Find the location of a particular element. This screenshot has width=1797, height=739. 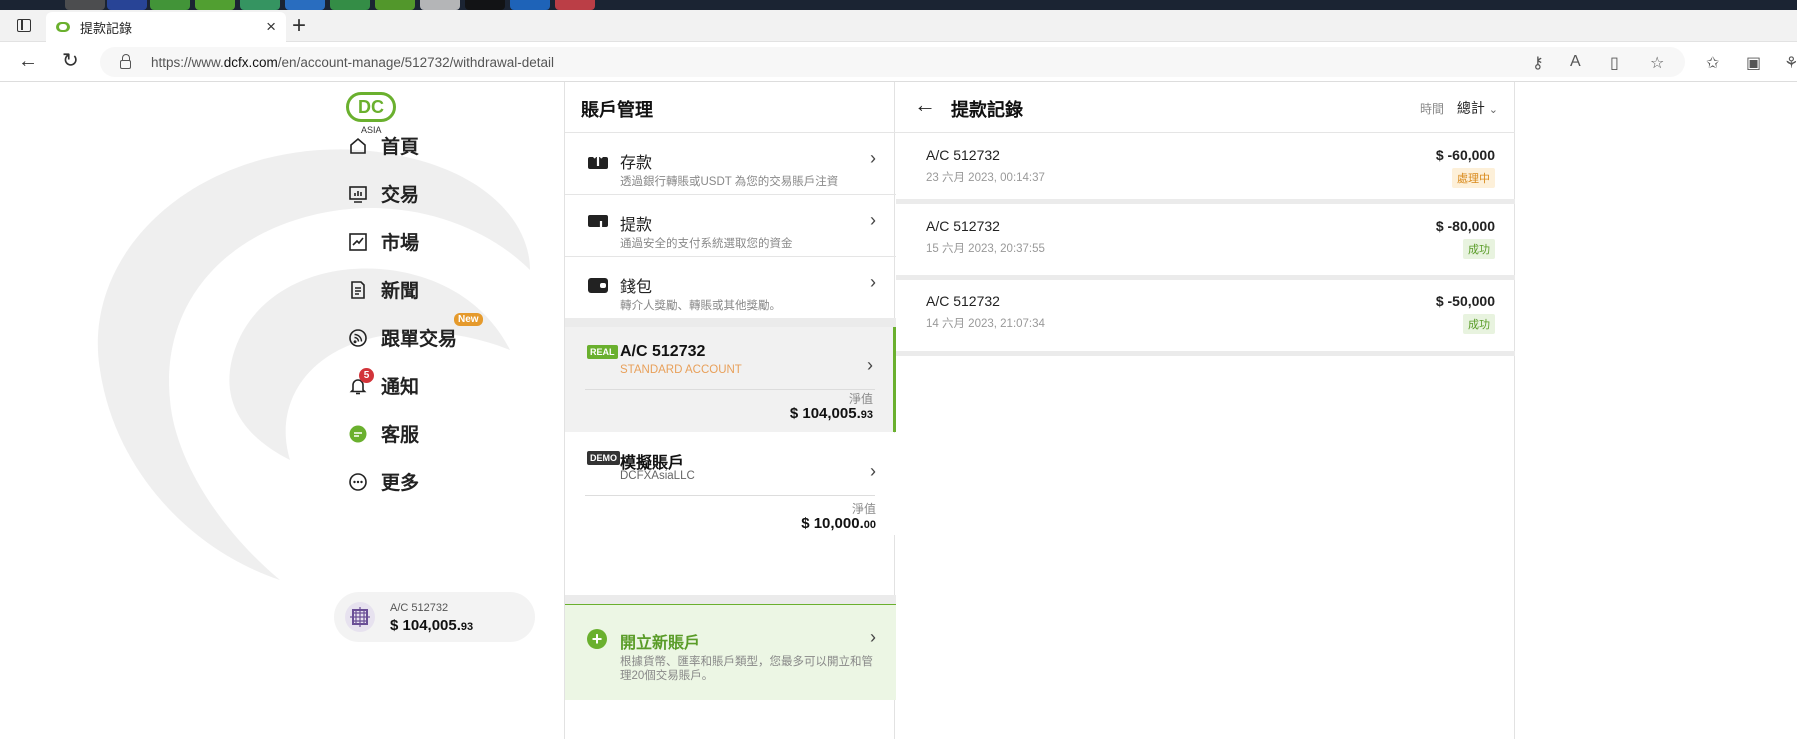

account-provider: DCFXAsiaLLC is located at coordinates (657, 476).